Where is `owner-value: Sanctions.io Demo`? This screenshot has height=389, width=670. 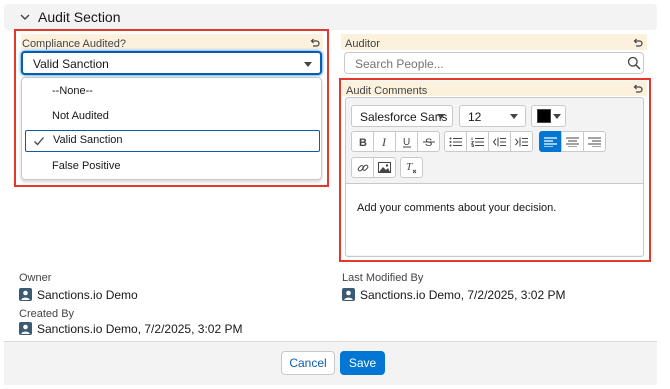
owner-value: Sanctions.io Demo is located at coordinates (87, 295).